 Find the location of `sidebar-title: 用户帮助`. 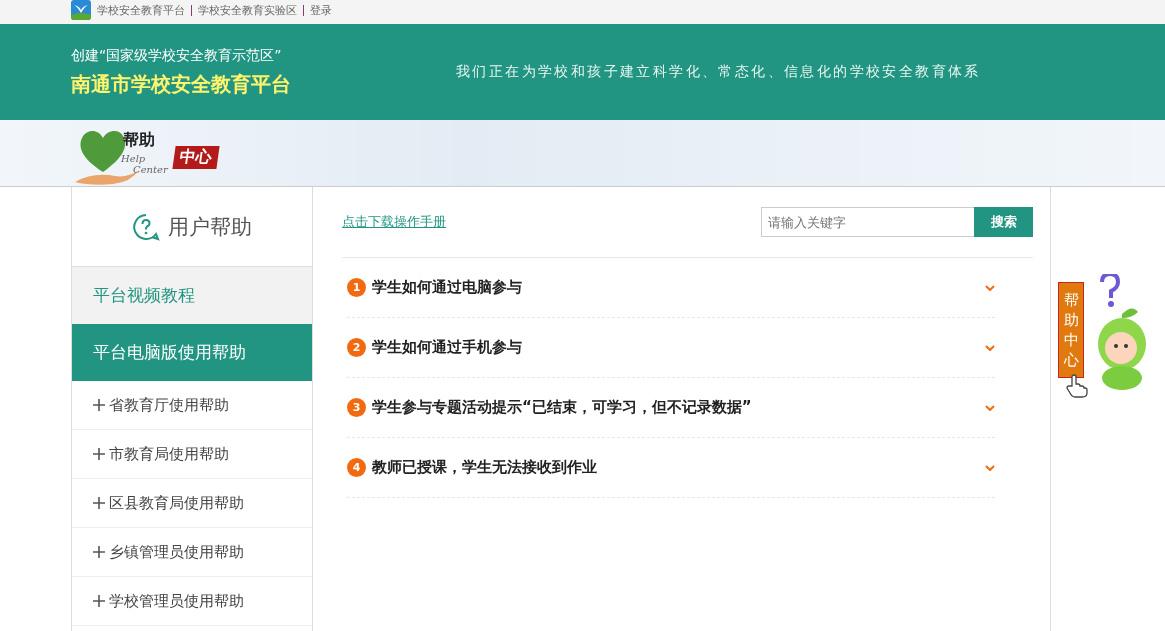

sidebar-title: 用户帮助 is located at coordinates (210, 227).